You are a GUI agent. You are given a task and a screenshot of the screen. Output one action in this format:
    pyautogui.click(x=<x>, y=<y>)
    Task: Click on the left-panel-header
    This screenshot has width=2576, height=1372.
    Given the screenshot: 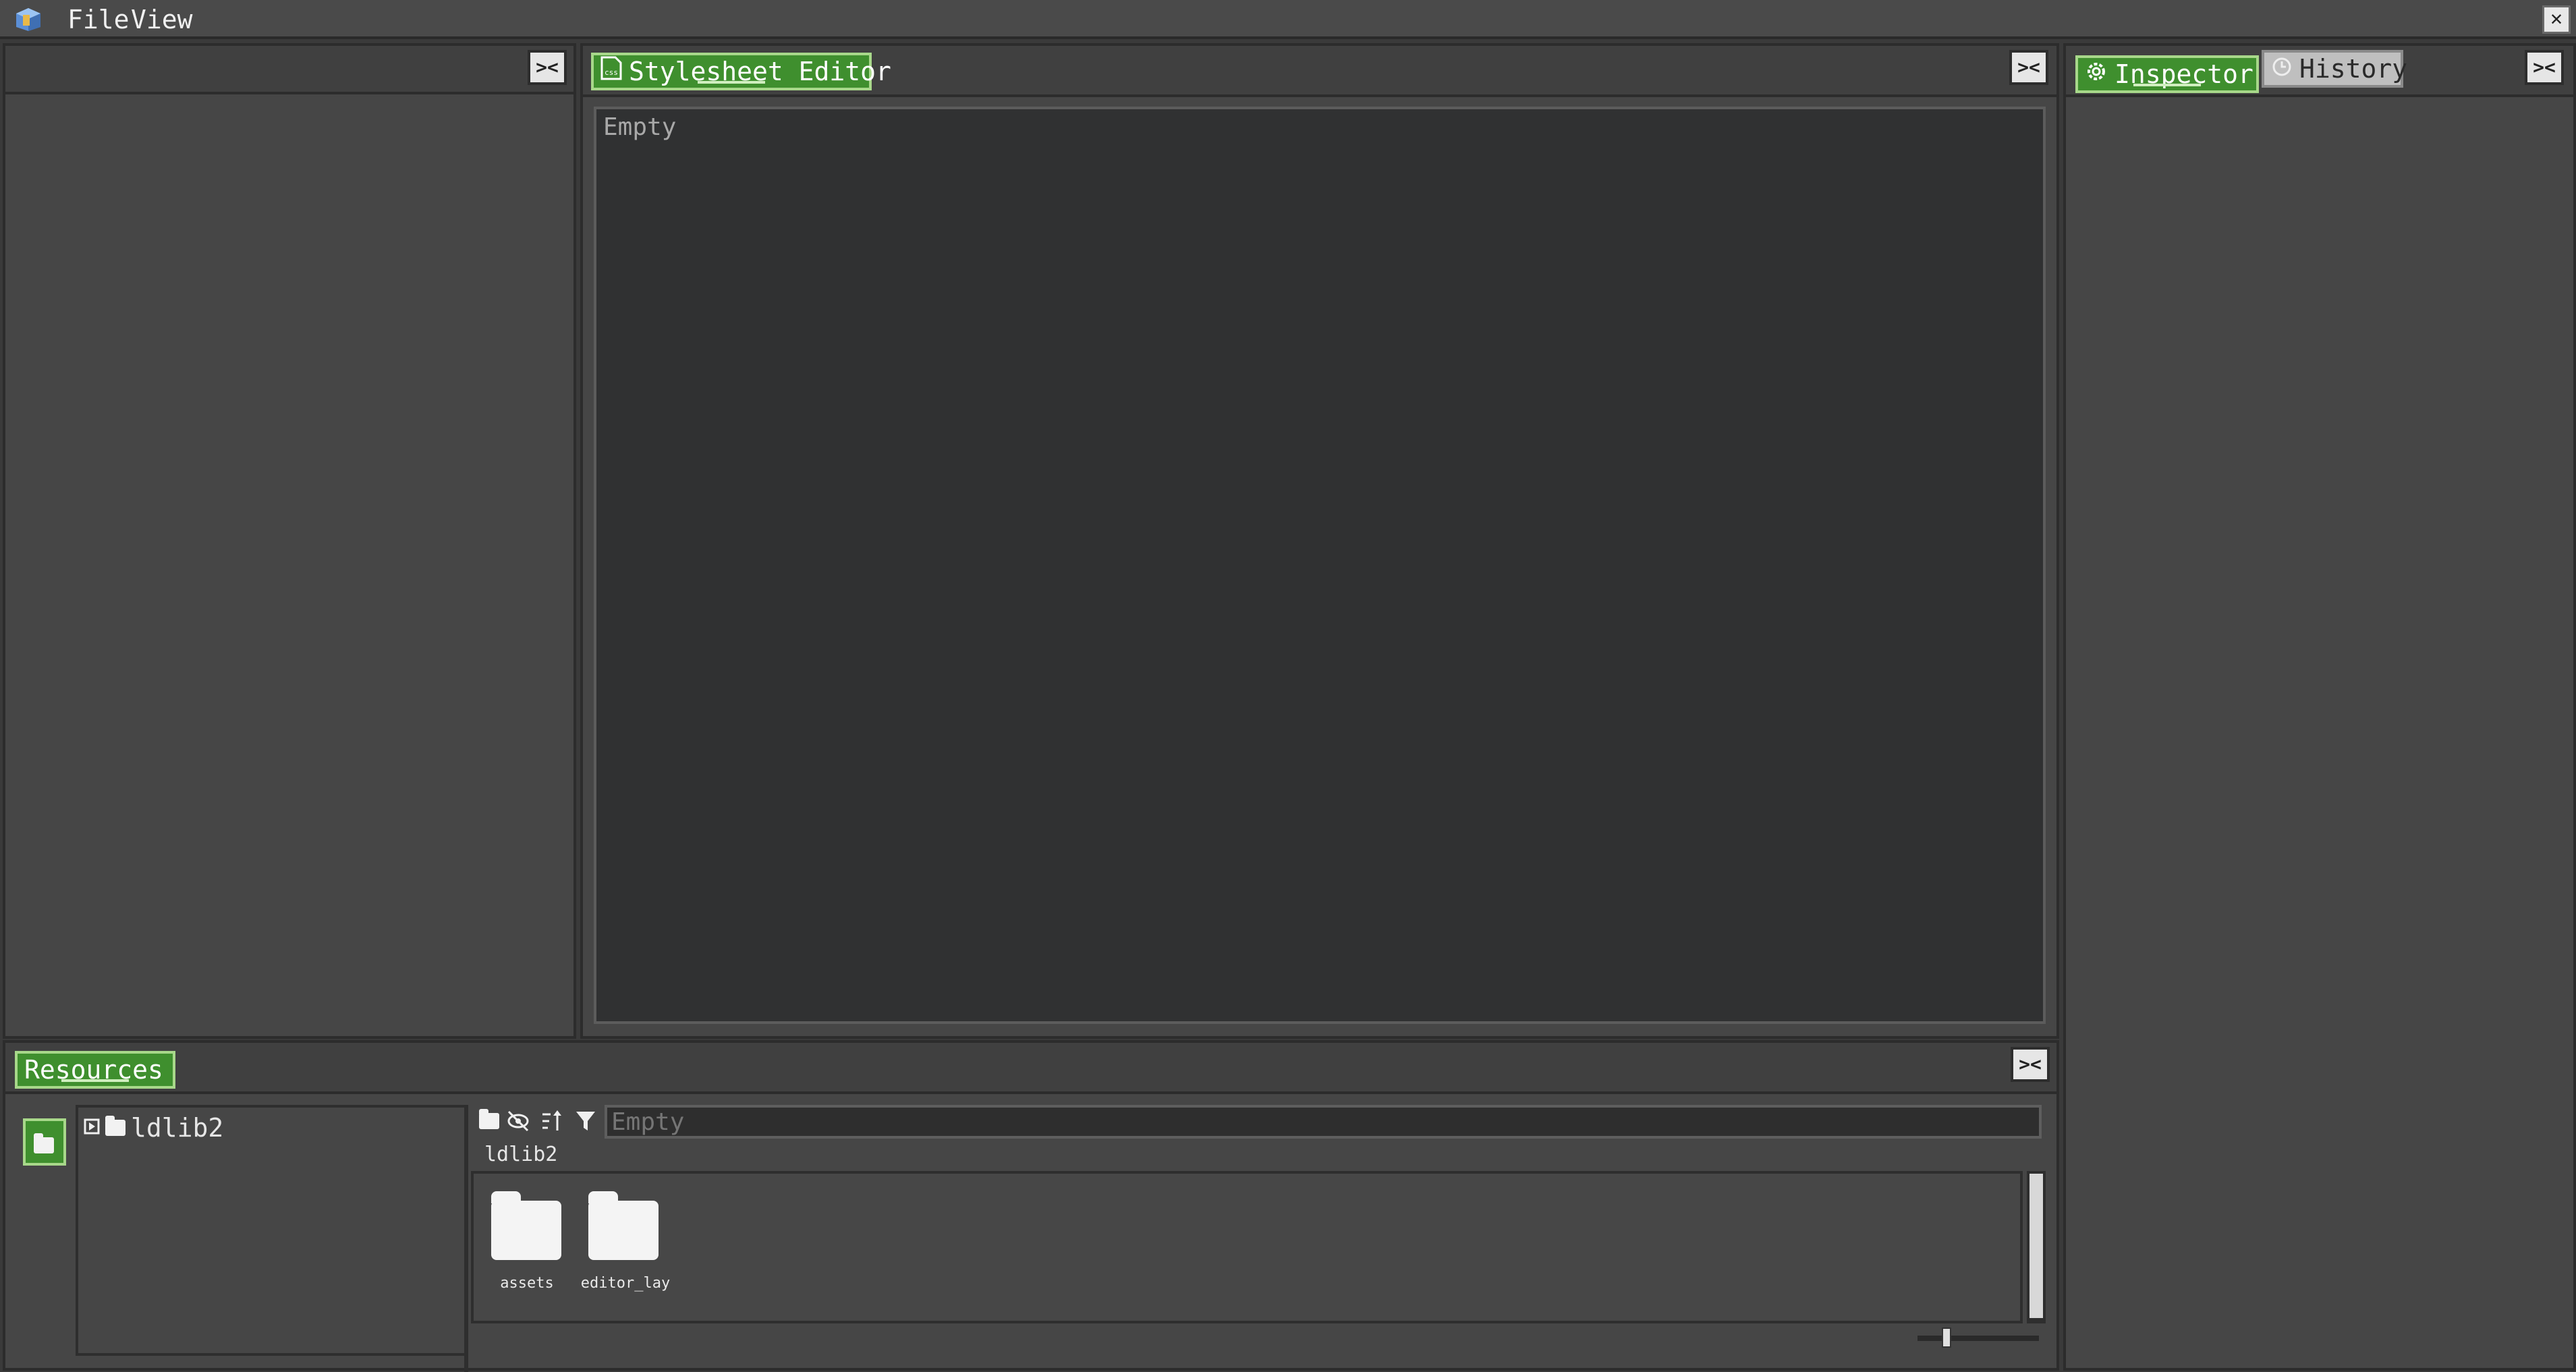 What is the action you would take?
    pyautogui.click(x=289, y=70)
    